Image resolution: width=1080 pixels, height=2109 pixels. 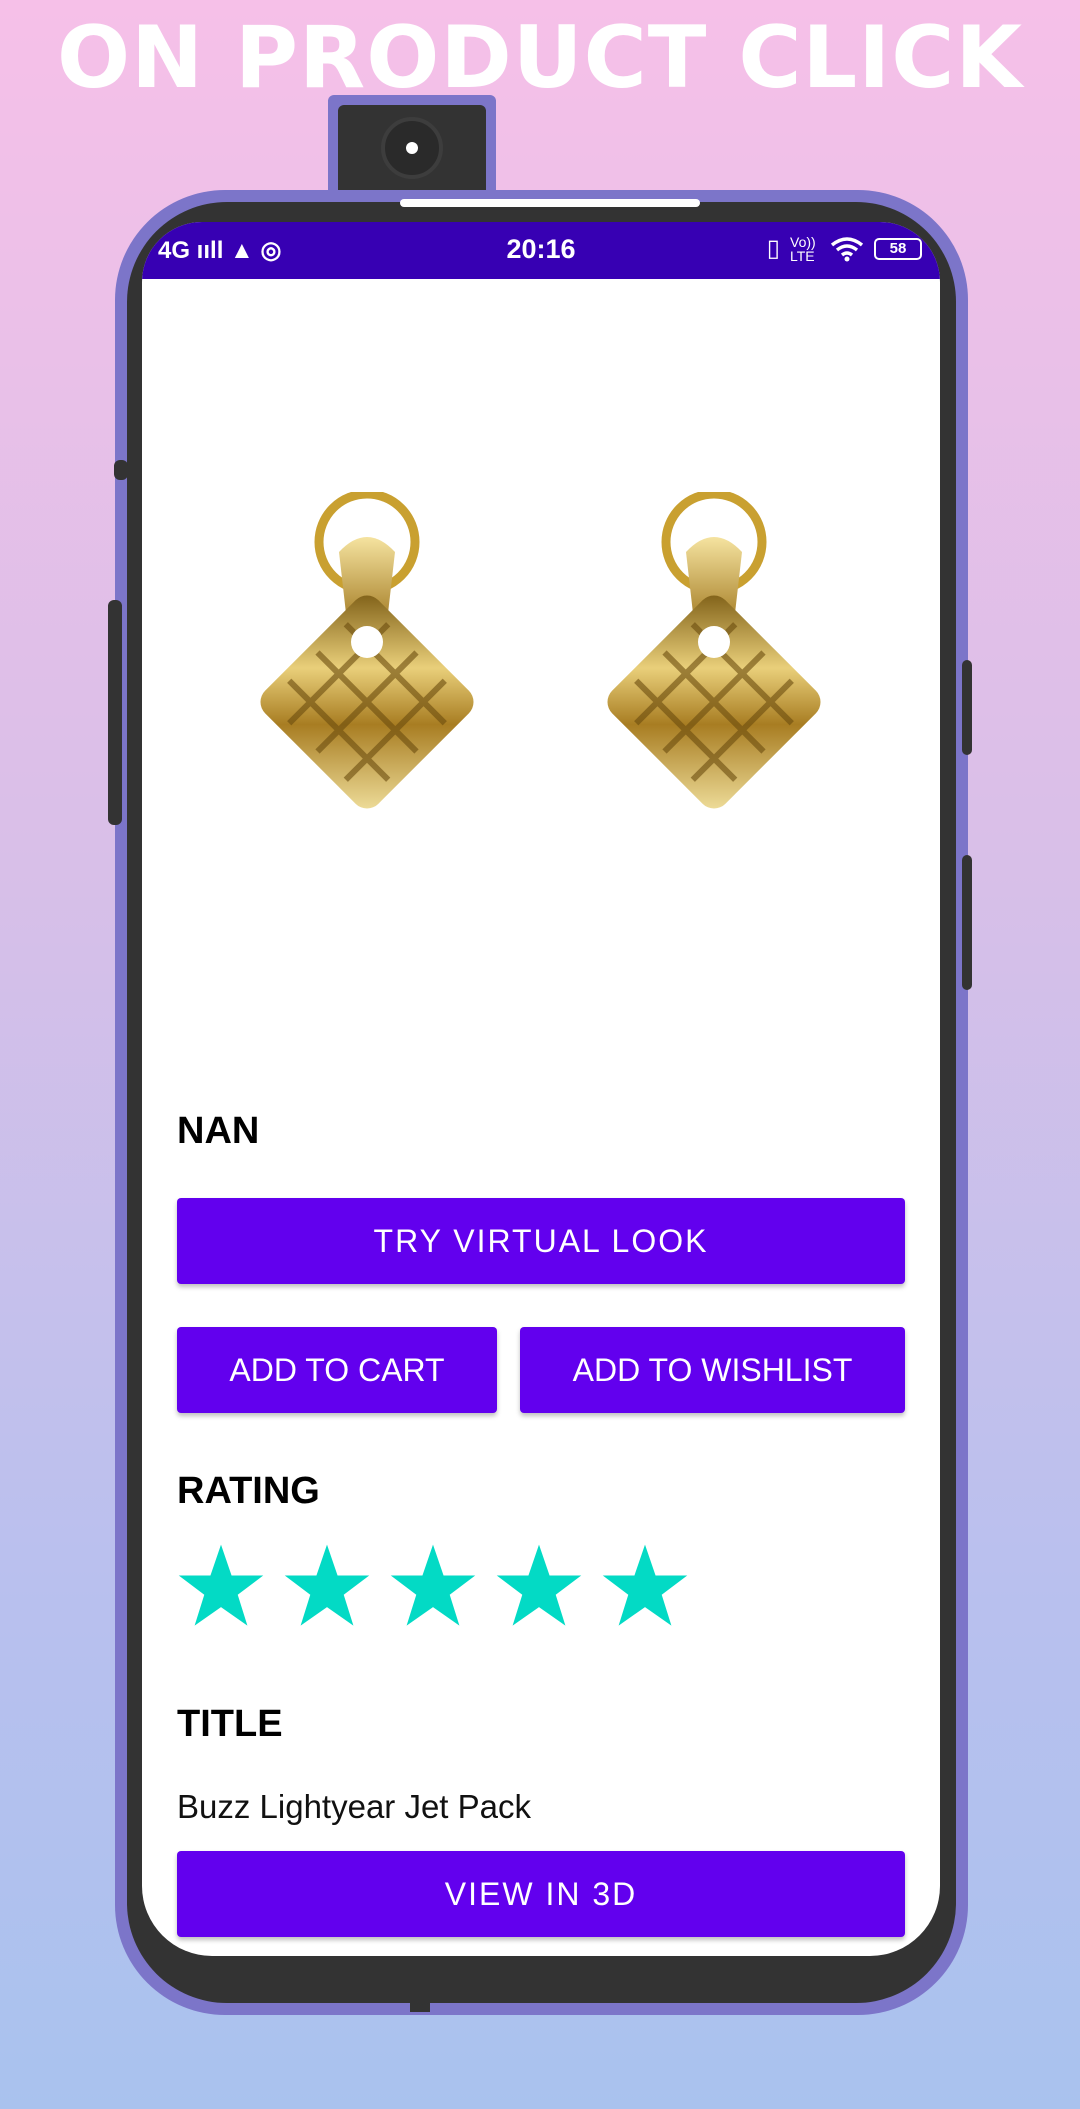 I want to click on view-in-3d-button: VIEW IN 3D, so click(x=541, y=1894).